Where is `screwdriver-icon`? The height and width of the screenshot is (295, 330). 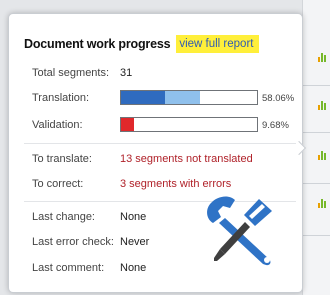
screwdriver-icon is located at coordinates (243, 230).